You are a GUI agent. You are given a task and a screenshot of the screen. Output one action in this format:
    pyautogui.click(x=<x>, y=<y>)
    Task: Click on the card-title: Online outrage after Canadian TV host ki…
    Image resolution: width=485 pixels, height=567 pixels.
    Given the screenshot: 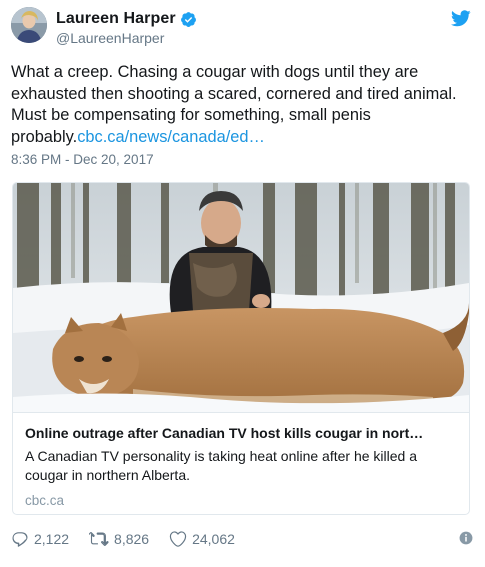 What is the action you would take?
    pyautogui.click(x=240, y=433)
    